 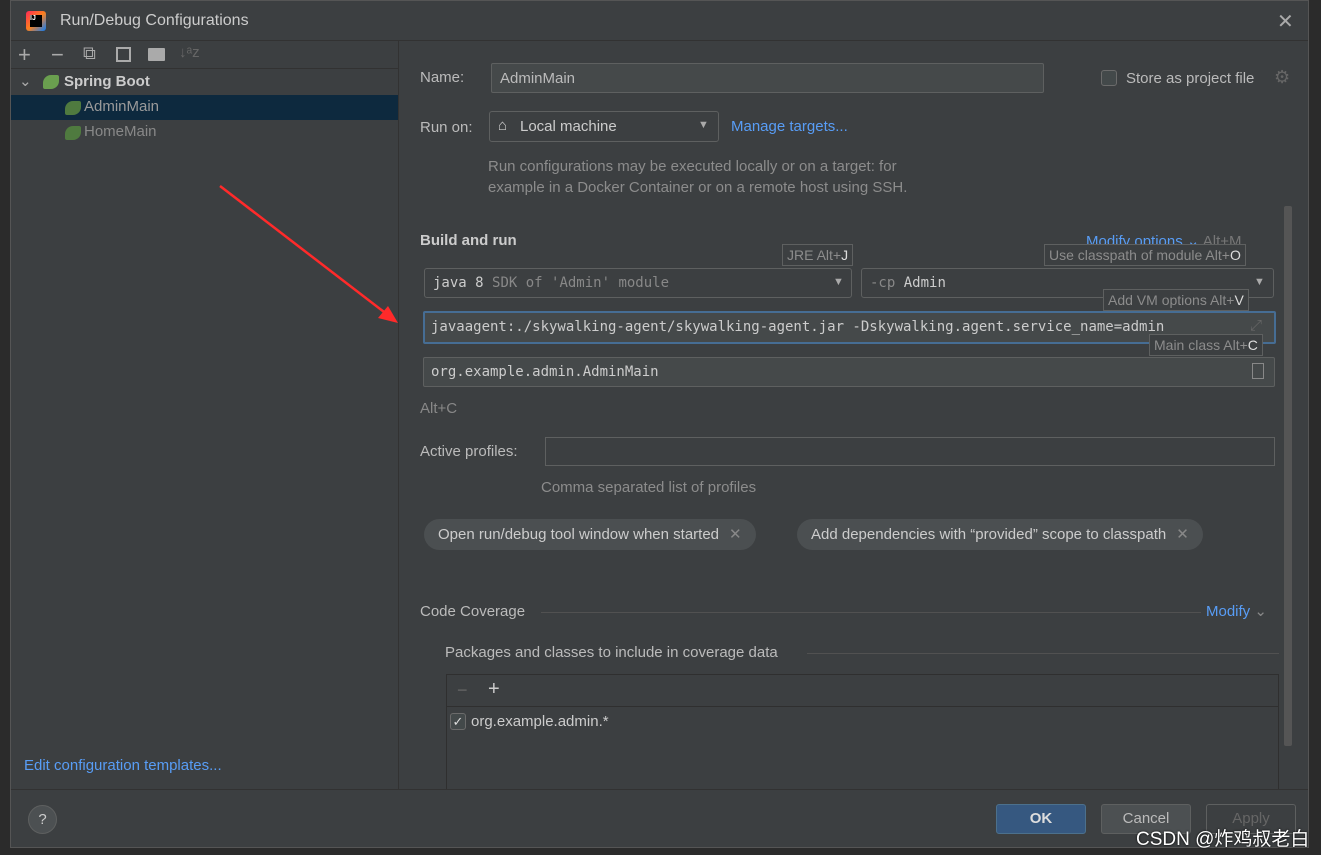 I want to click on red-arrow-annotation, so click(x=308, y=254).